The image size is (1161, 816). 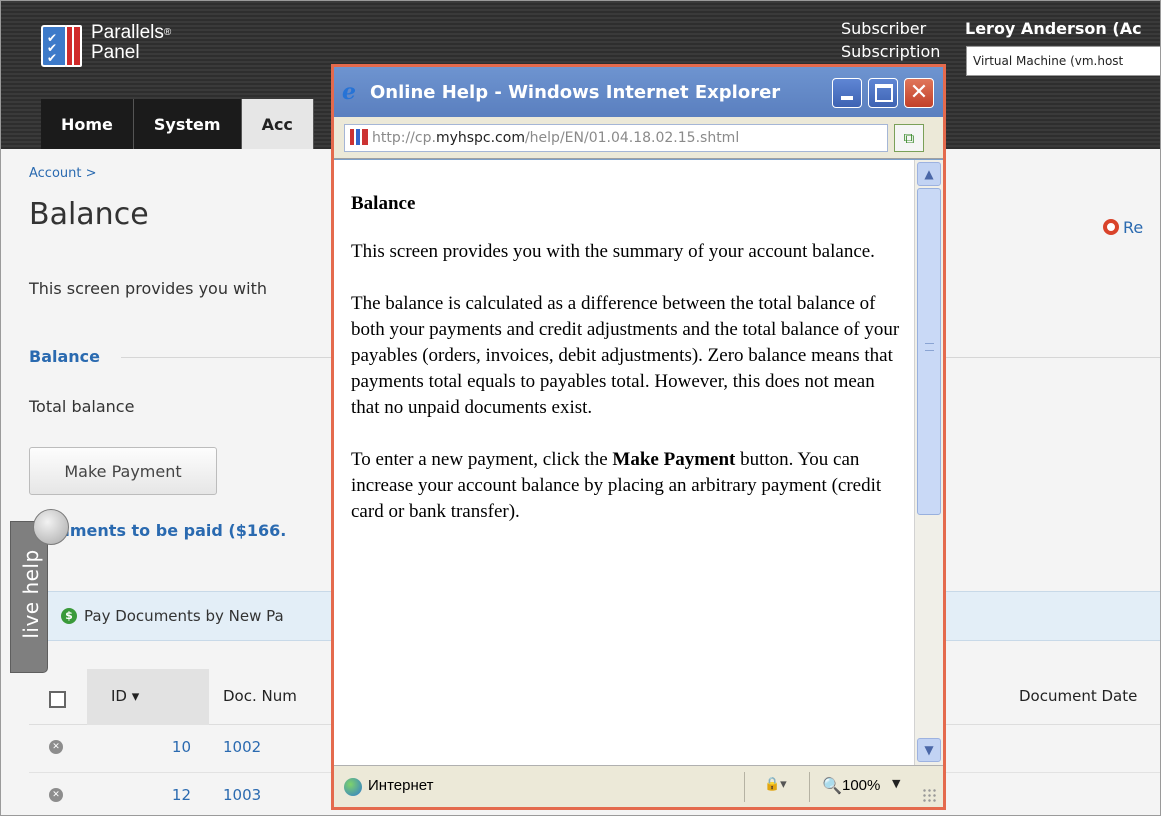 I want to click on make-payment-reference: Make Payment, so click(x=674, y=459).